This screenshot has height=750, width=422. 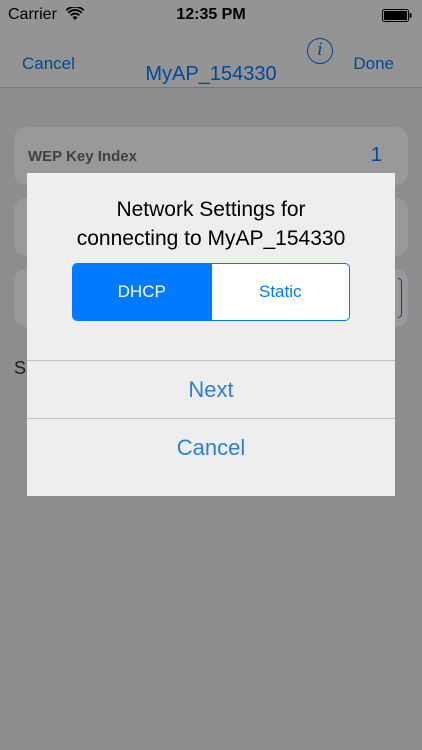 What do you see at coordinates (280, 292) in the screenshot?
I see `segment-static: Static` at bounding box center [280, 292].